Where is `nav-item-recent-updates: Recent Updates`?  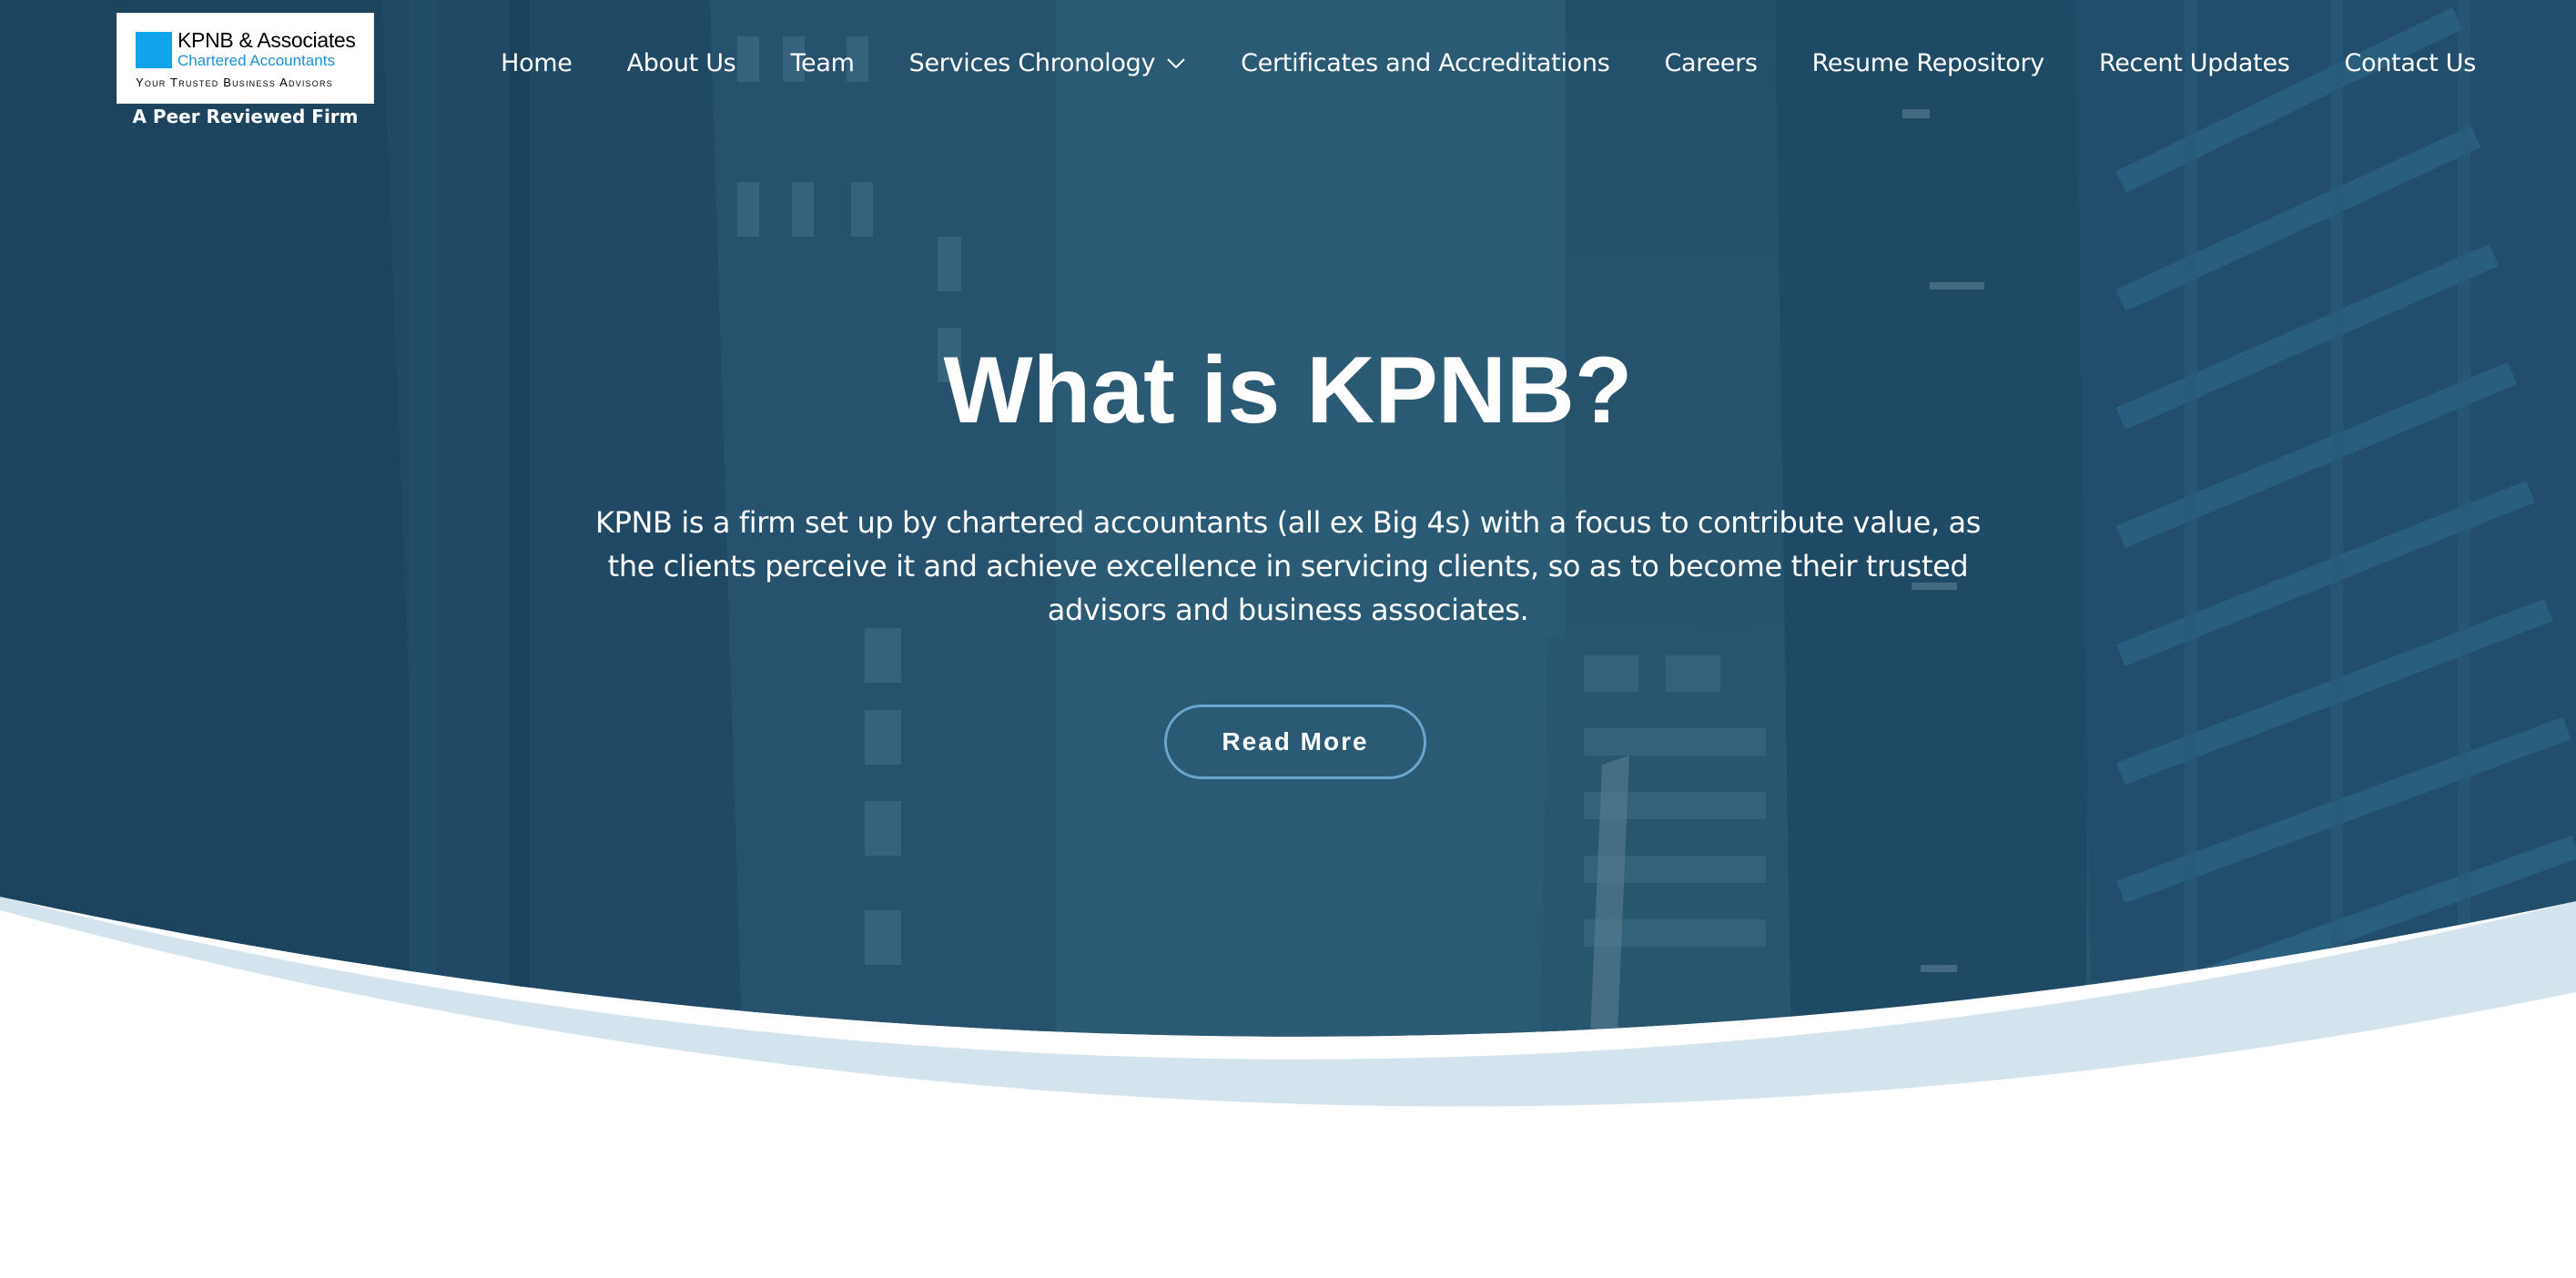 nav-item-recent-updates: Recent Updates is located at coordinates (2194, 63).